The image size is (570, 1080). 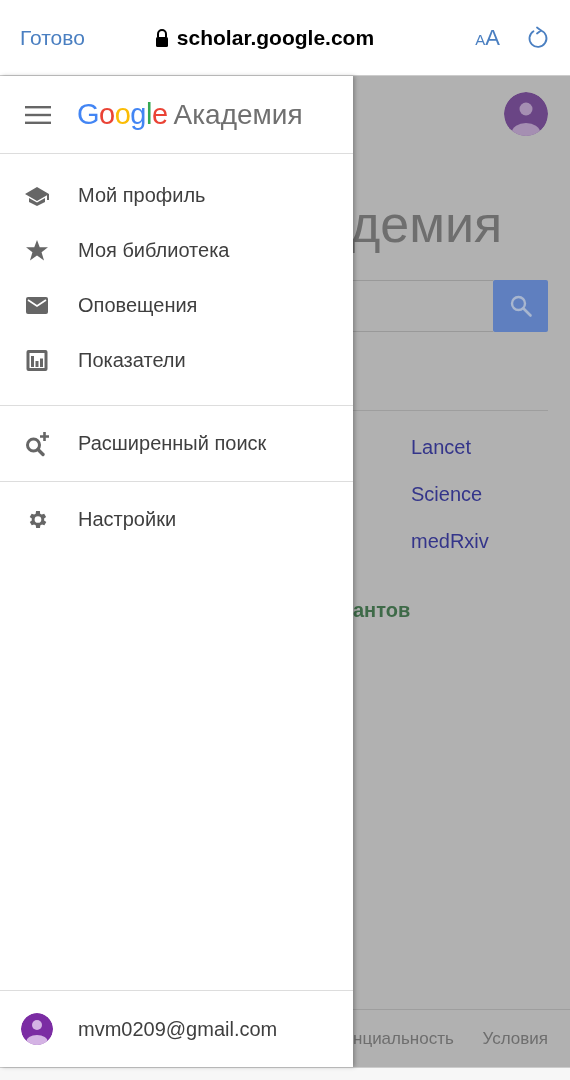 I want to click on menu-item: Оповещения, so click(x=176, y=305).